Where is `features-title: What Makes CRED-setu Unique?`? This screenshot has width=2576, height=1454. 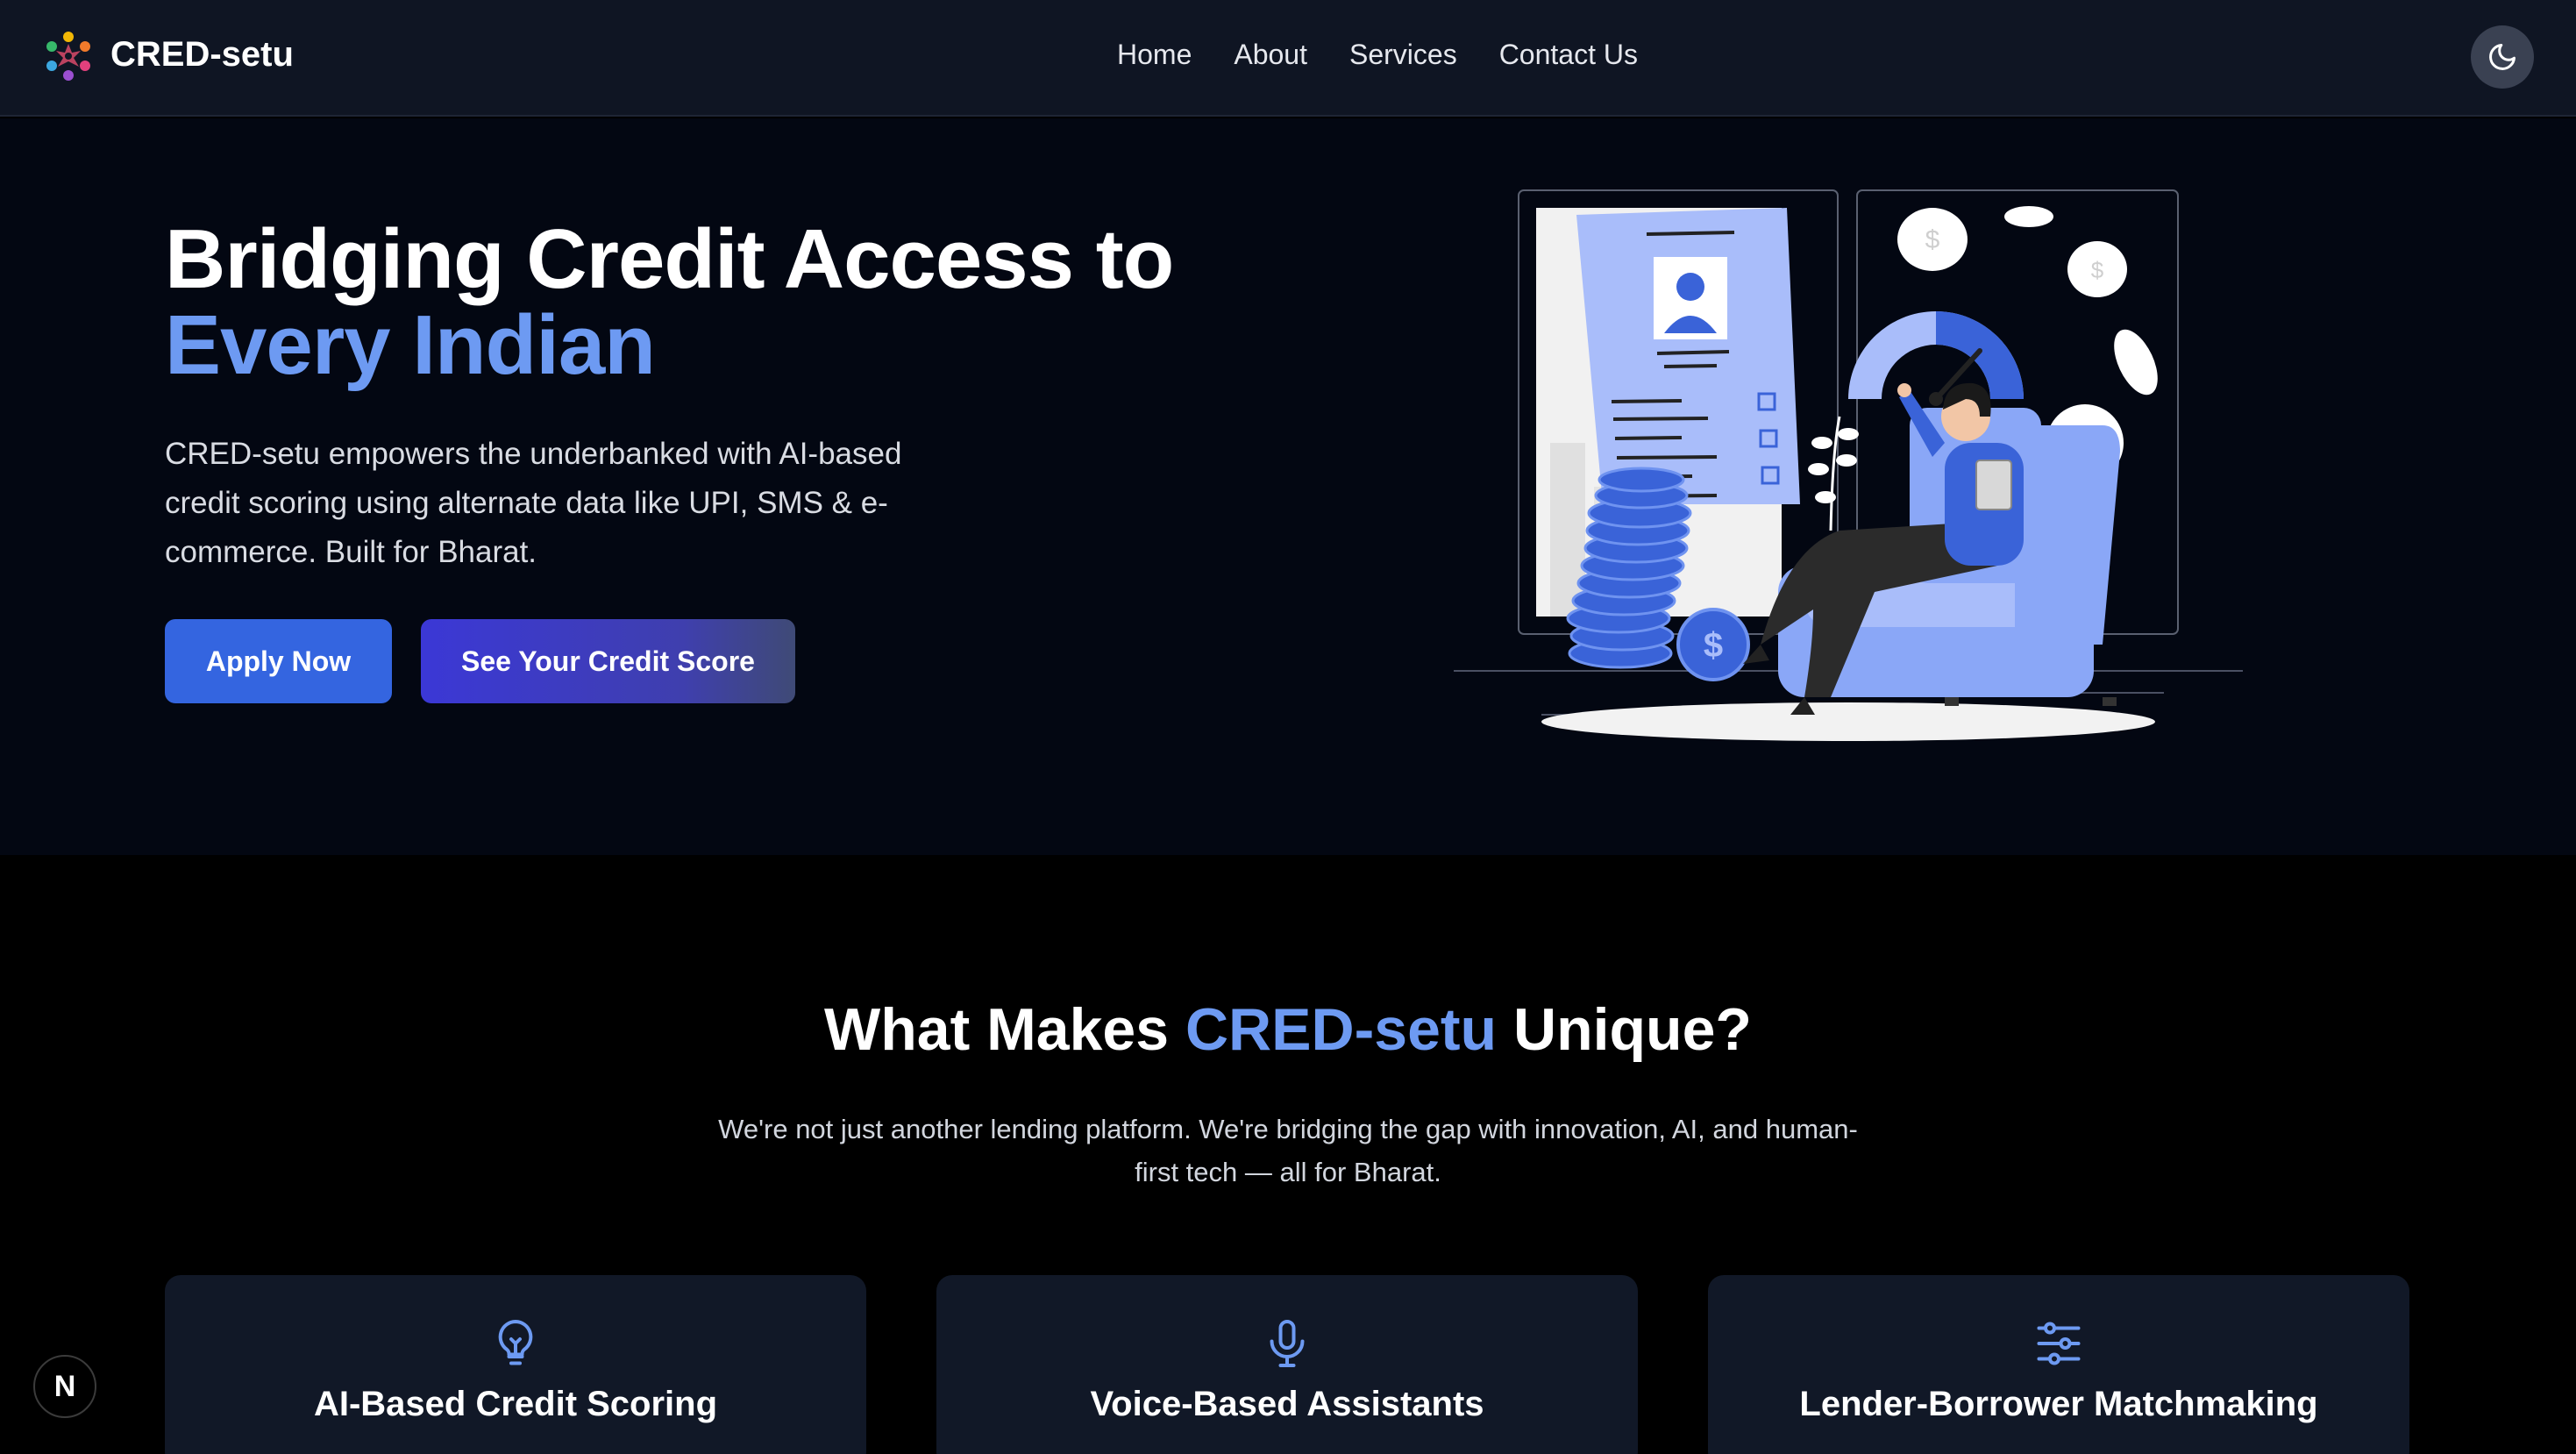
features-title: What Makes CRED-setu Unique? is located at coordinates (1288, 1029).